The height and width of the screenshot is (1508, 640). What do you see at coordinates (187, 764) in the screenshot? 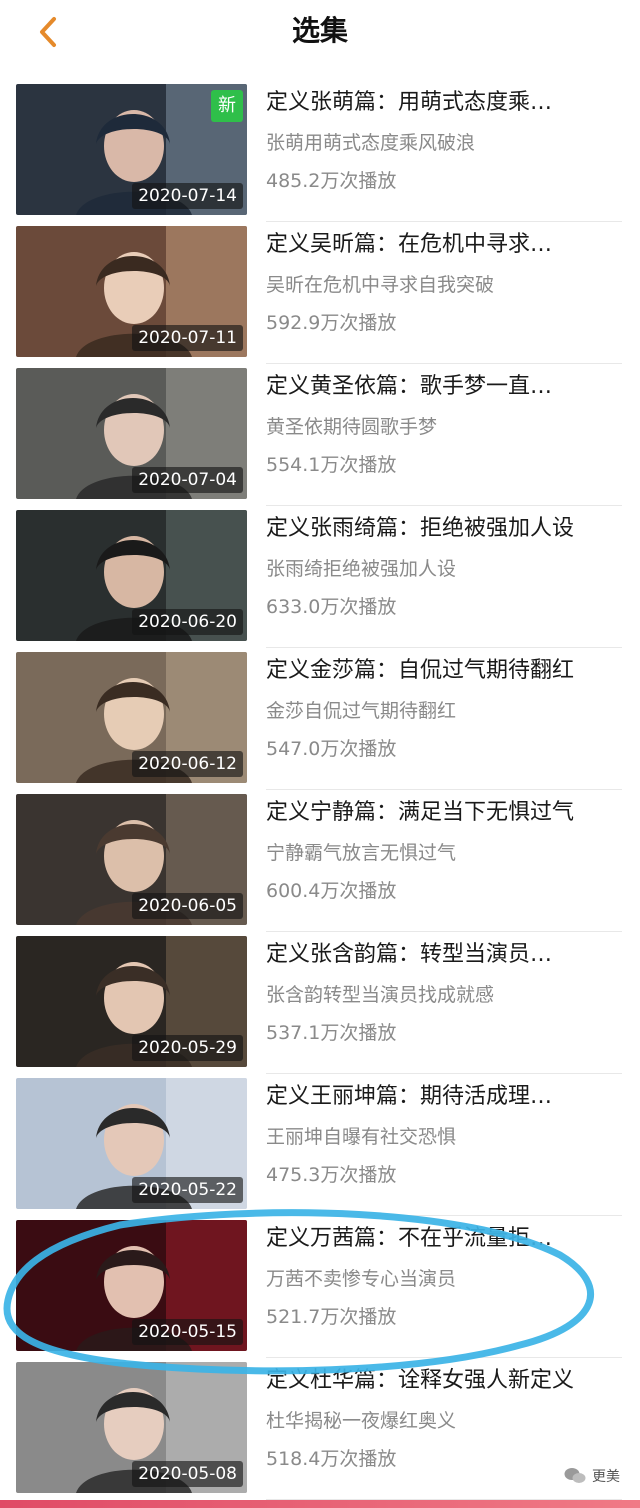
I see `date-badge: 2020-06-12` at bounding box center [187, 764].